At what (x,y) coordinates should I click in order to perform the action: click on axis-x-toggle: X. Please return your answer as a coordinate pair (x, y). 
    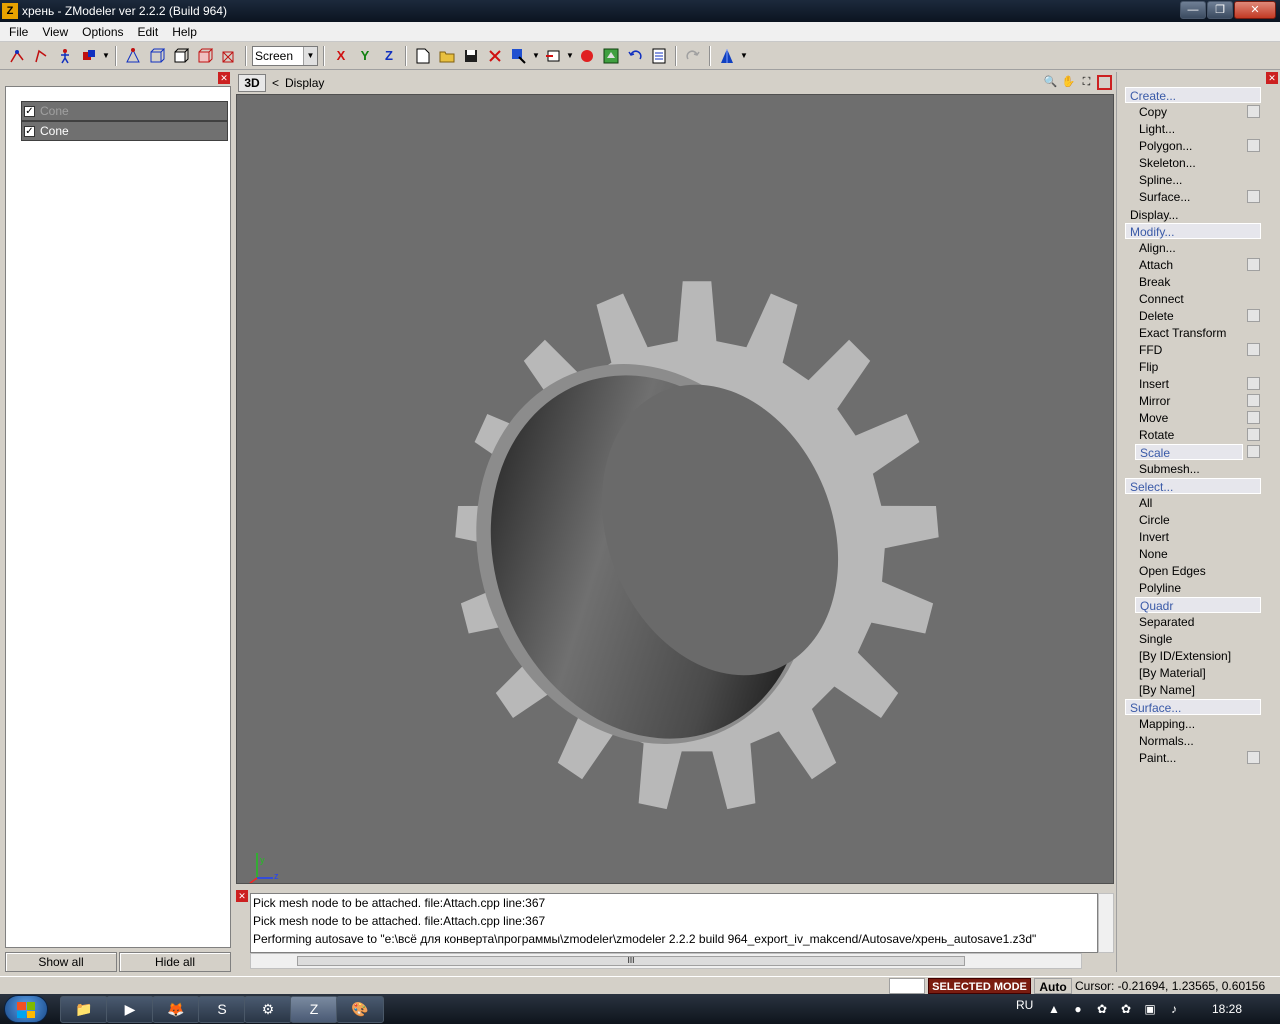
    Looking at the image, I should click on (341, 56).